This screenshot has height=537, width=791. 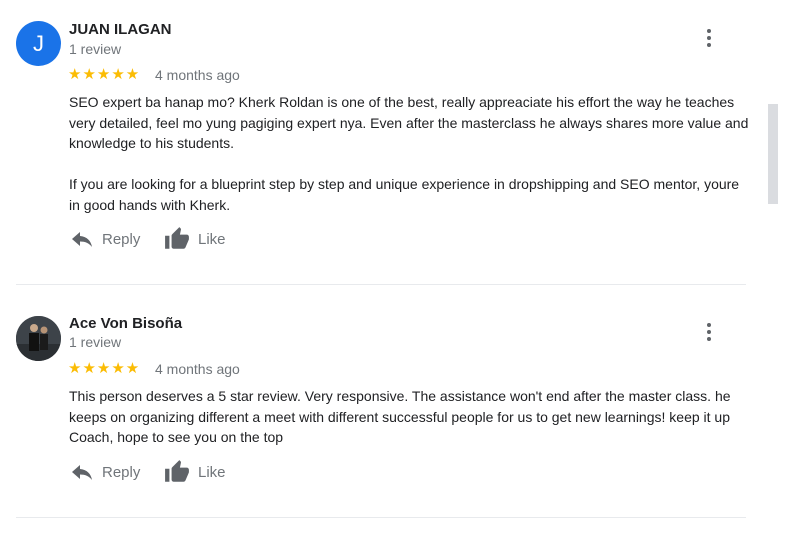 What do you see at coordinates (38, 43) in the screenshot?
I see `avatar: J` at bounding box center [38, 43].